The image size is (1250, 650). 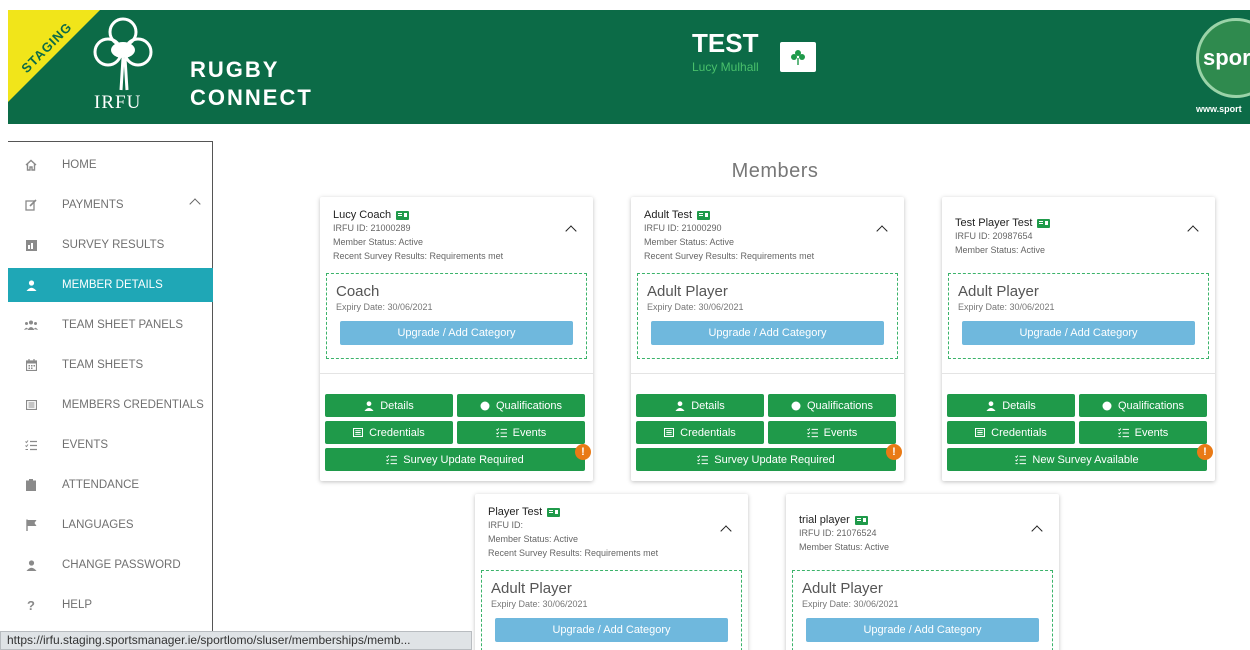 What do you see at coordinates (1077, 459) in the screenshot?
I see `survey-button: New Survey Available` at bounding box center [1077, 459].